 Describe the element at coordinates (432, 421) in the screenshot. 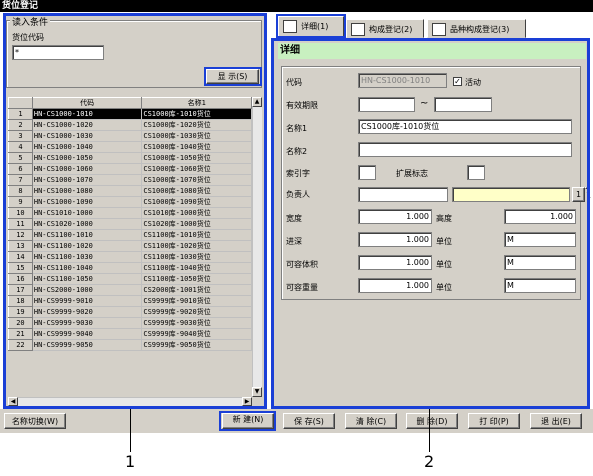

I see `delete-button: 删 除(D)` at that location.